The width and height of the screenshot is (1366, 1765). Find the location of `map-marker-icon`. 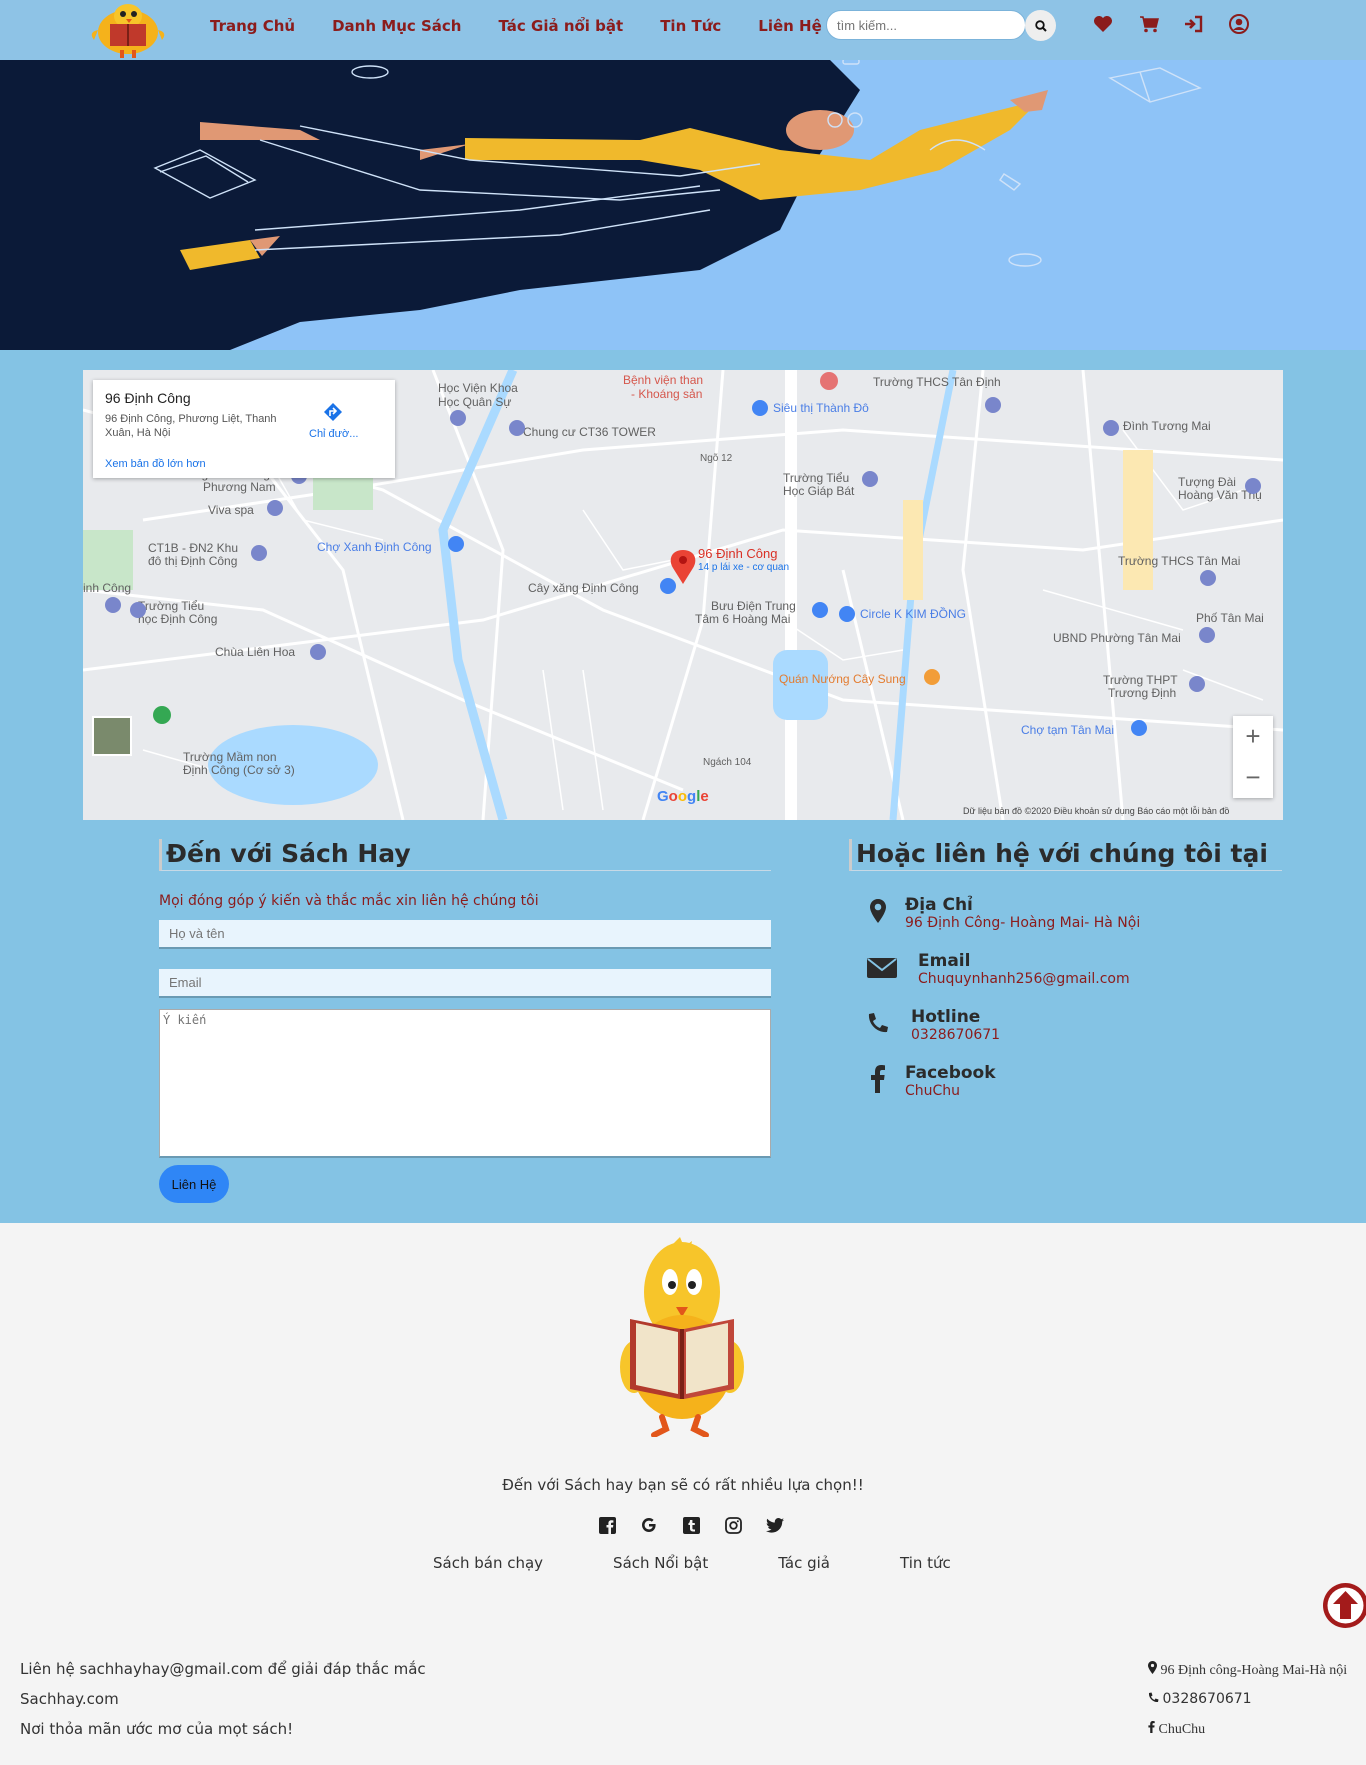

map-marker-icon is located at coordinates (1152, 1667).